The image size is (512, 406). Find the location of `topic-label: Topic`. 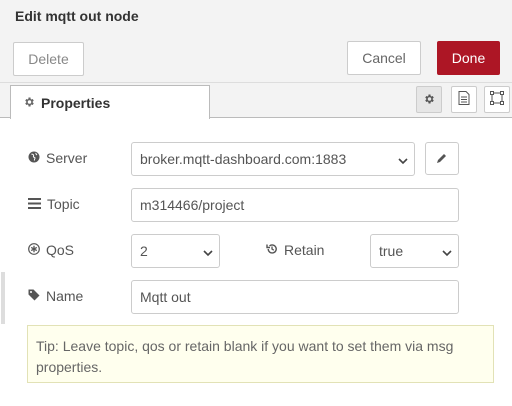

topic-label: Topic is located at coordinates (63, 204).